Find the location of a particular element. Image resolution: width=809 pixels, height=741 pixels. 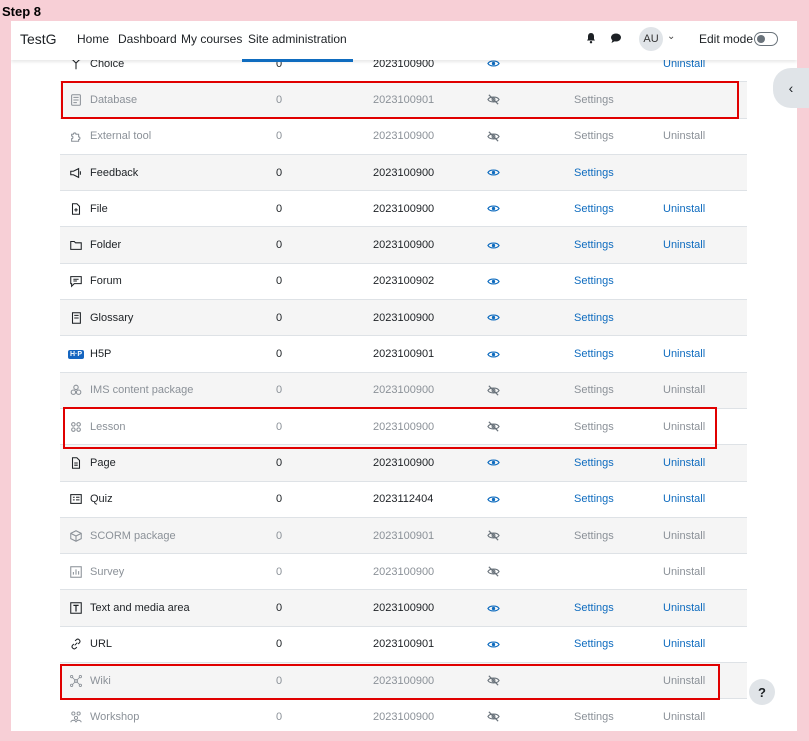

chevron-down-icon: ⌄ is located at coordinates (671, 36).